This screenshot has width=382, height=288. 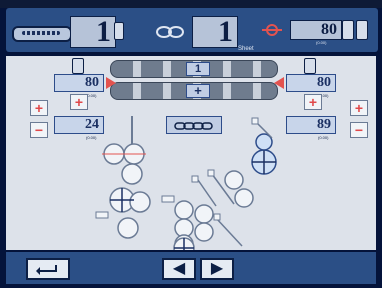 I want to click on left-top-button, so click(x=78, y=66).